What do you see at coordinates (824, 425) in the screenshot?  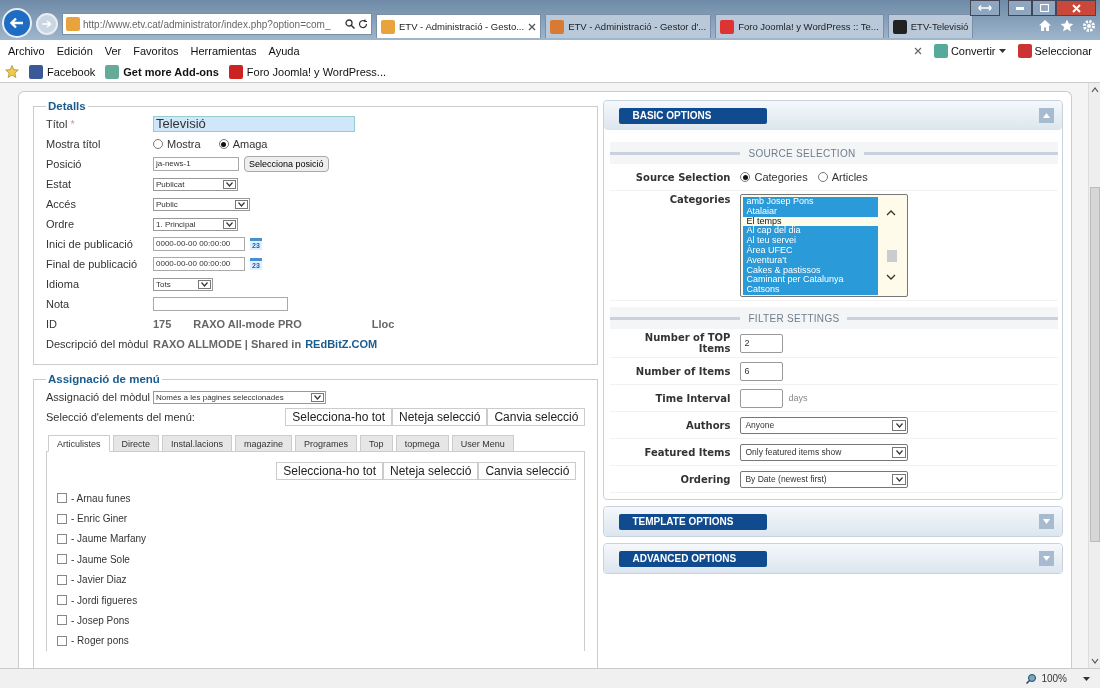 I see `select-field: Anyone` at bounding box center [824, 425].